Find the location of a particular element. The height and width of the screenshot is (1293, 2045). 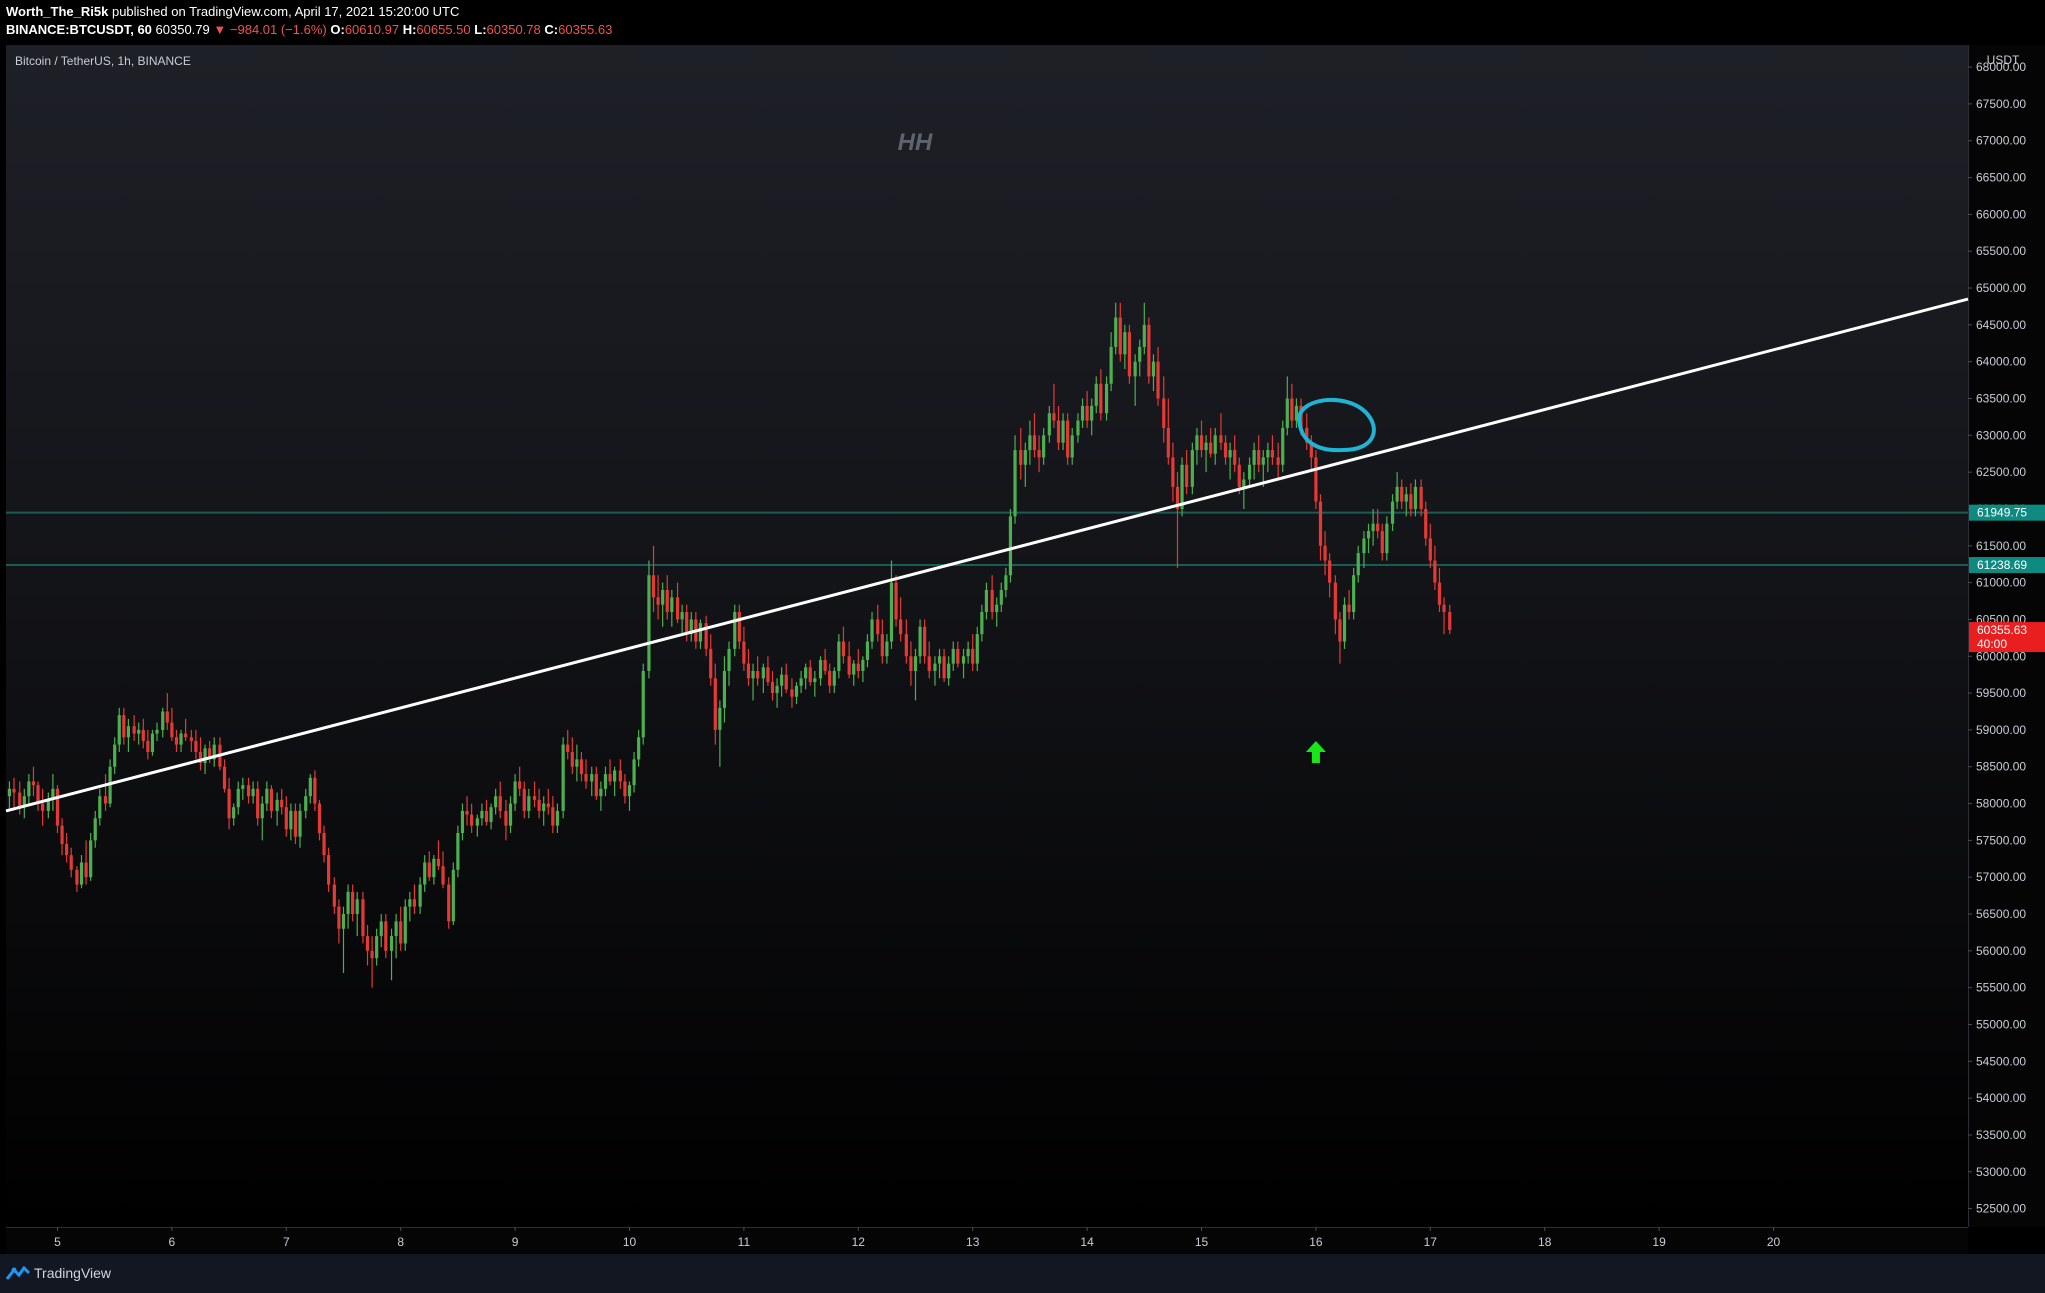

x-tick-label: 20 is located at coordinates (1774, 1242).